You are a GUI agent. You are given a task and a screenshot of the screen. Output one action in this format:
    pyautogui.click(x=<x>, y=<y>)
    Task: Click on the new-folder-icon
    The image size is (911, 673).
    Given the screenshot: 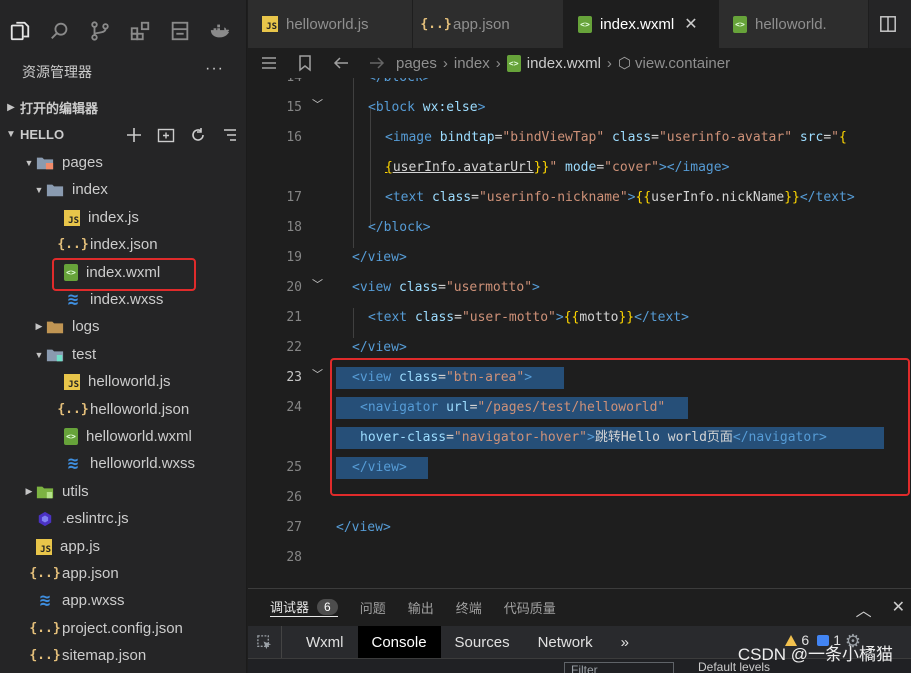 What is the action you would take?
    pyautogui.click(x=166, y=135)
    